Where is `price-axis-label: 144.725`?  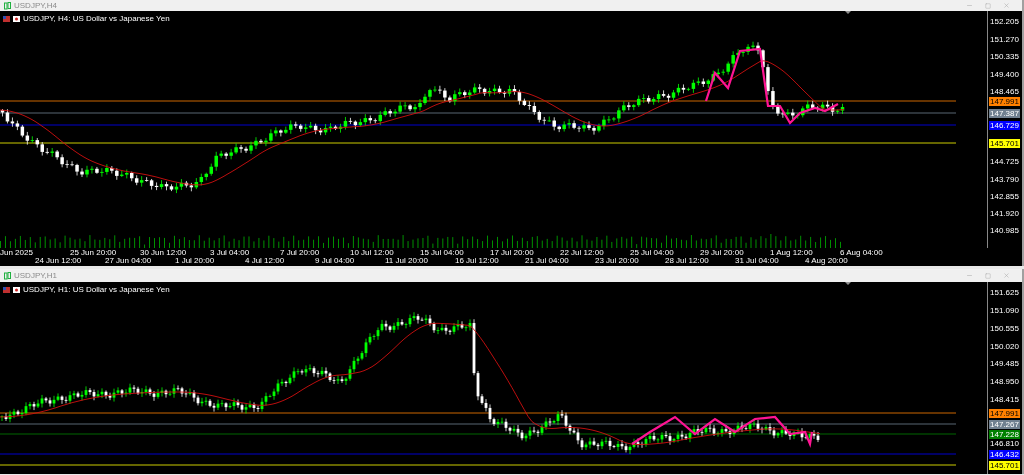 price-axis-label: 144.725 is located at coordinates (1004, 162).